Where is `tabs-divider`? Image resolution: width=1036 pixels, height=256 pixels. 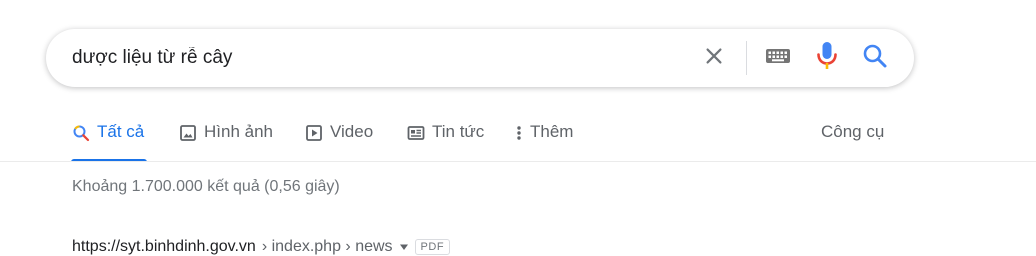 tabs-divider is located at coordinates (518, 161).